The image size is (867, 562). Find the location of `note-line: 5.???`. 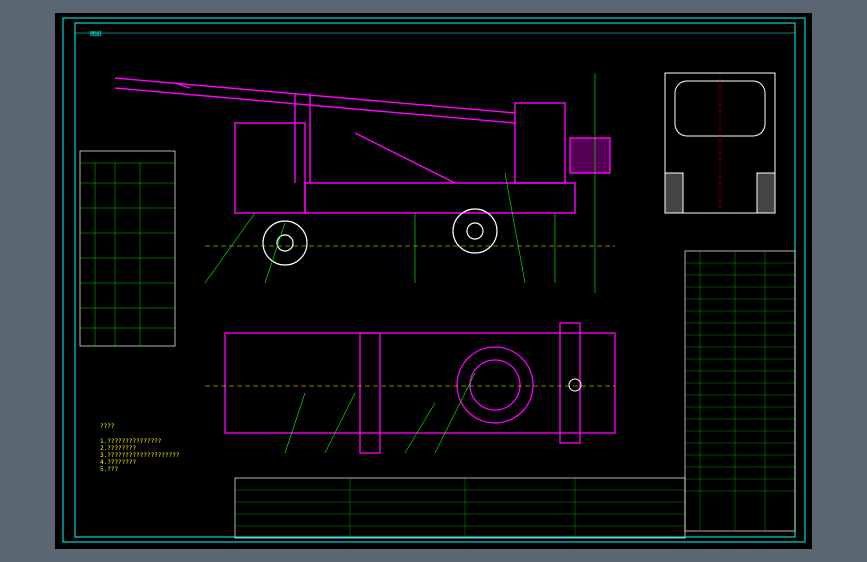

note-line: 5.??? is located at coordinates (109, 469).